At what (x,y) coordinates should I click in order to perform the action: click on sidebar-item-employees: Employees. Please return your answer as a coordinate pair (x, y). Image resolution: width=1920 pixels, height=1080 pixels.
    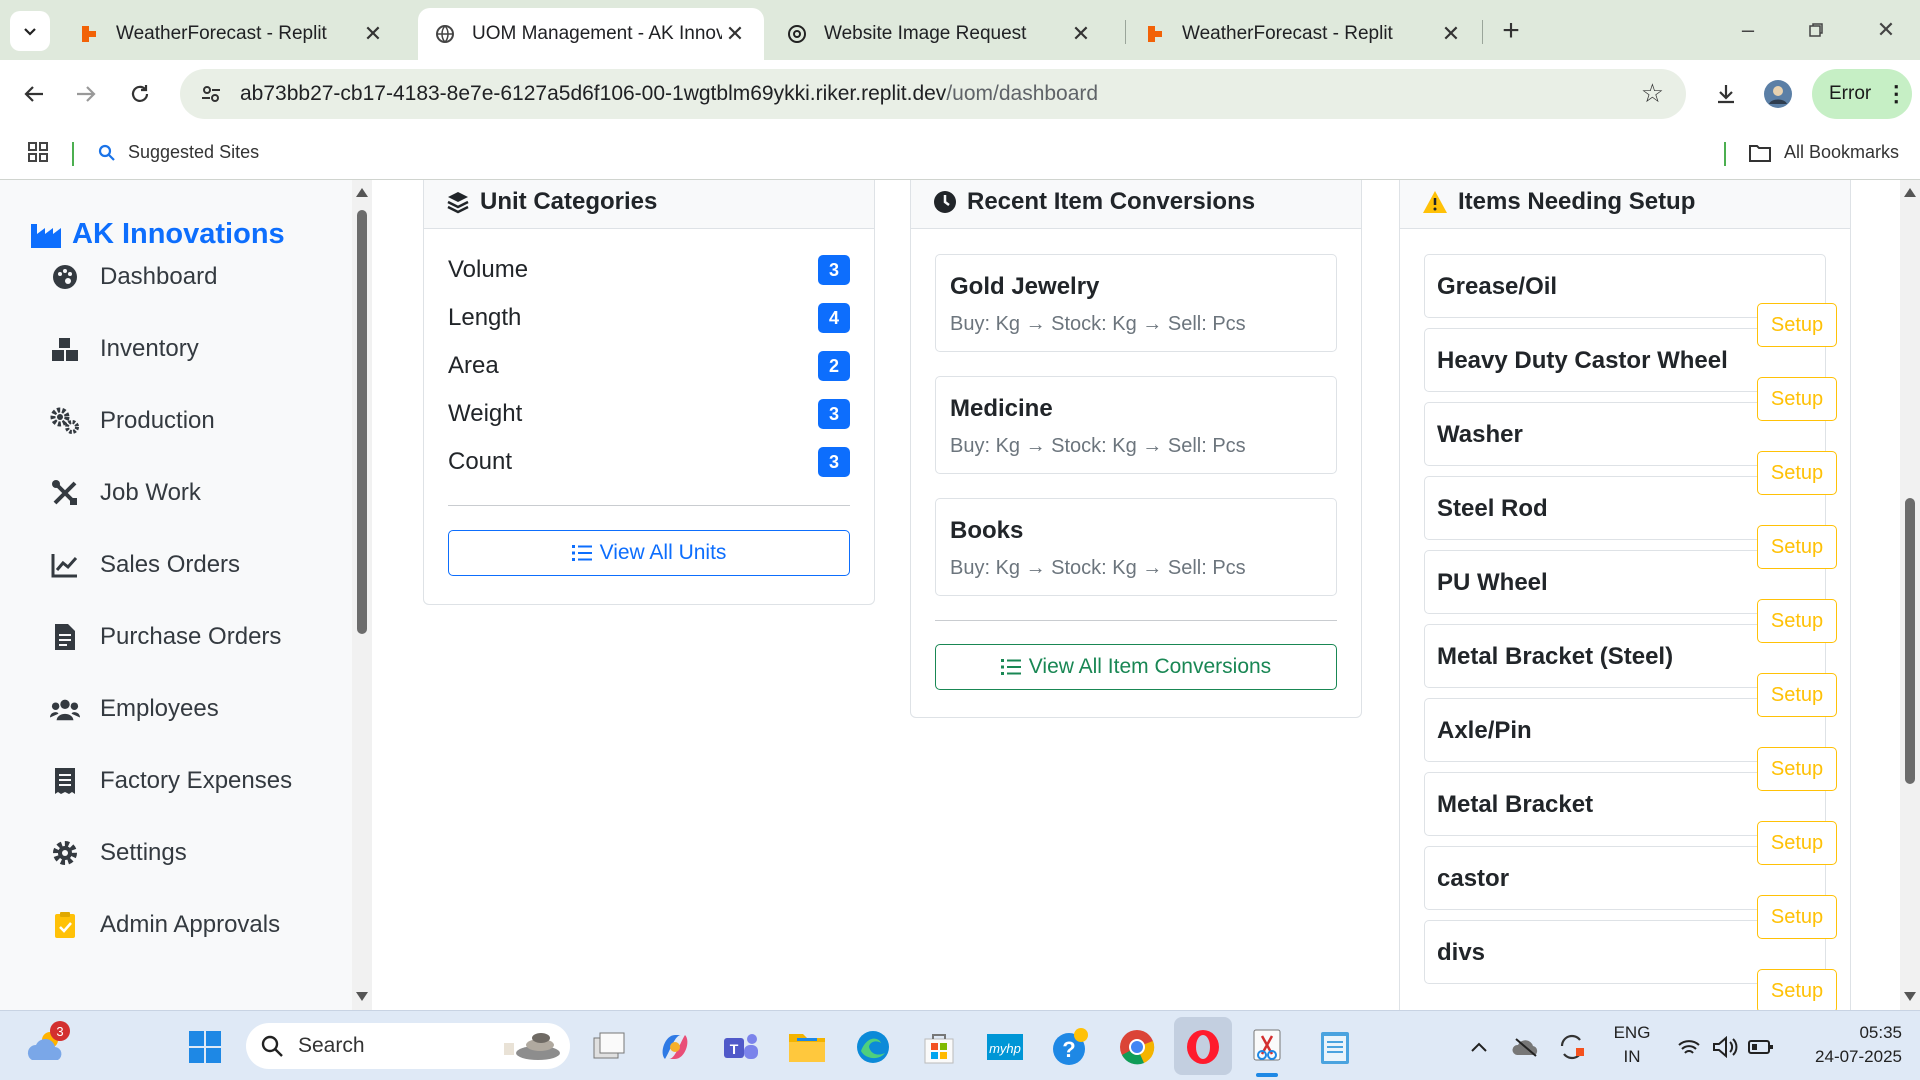
    Looking at the image, I should click on (134, 709).